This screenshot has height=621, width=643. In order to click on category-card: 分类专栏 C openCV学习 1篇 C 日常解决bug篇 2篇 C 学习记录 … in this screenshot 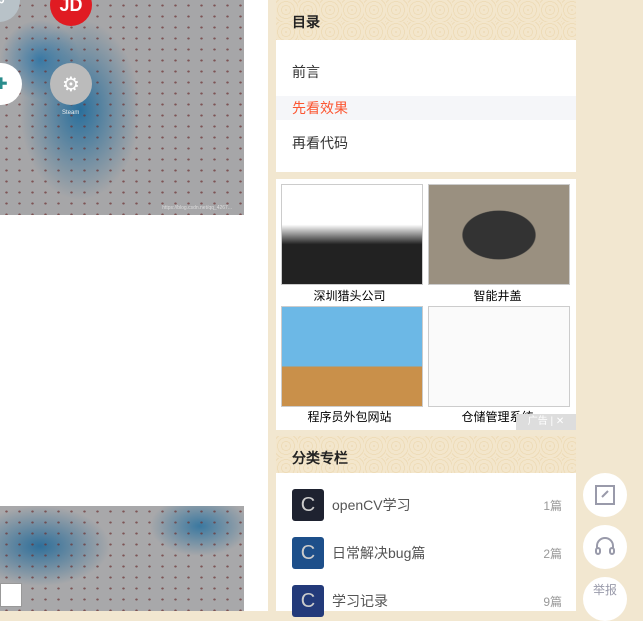, I will do `click(426, 526)`.